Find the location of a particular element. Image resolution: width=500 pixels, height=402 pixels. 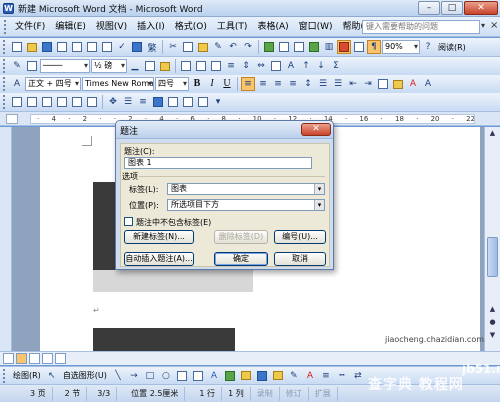

help-search-input: 键入需要帮助的问题 is located at coordinates (421, 27).